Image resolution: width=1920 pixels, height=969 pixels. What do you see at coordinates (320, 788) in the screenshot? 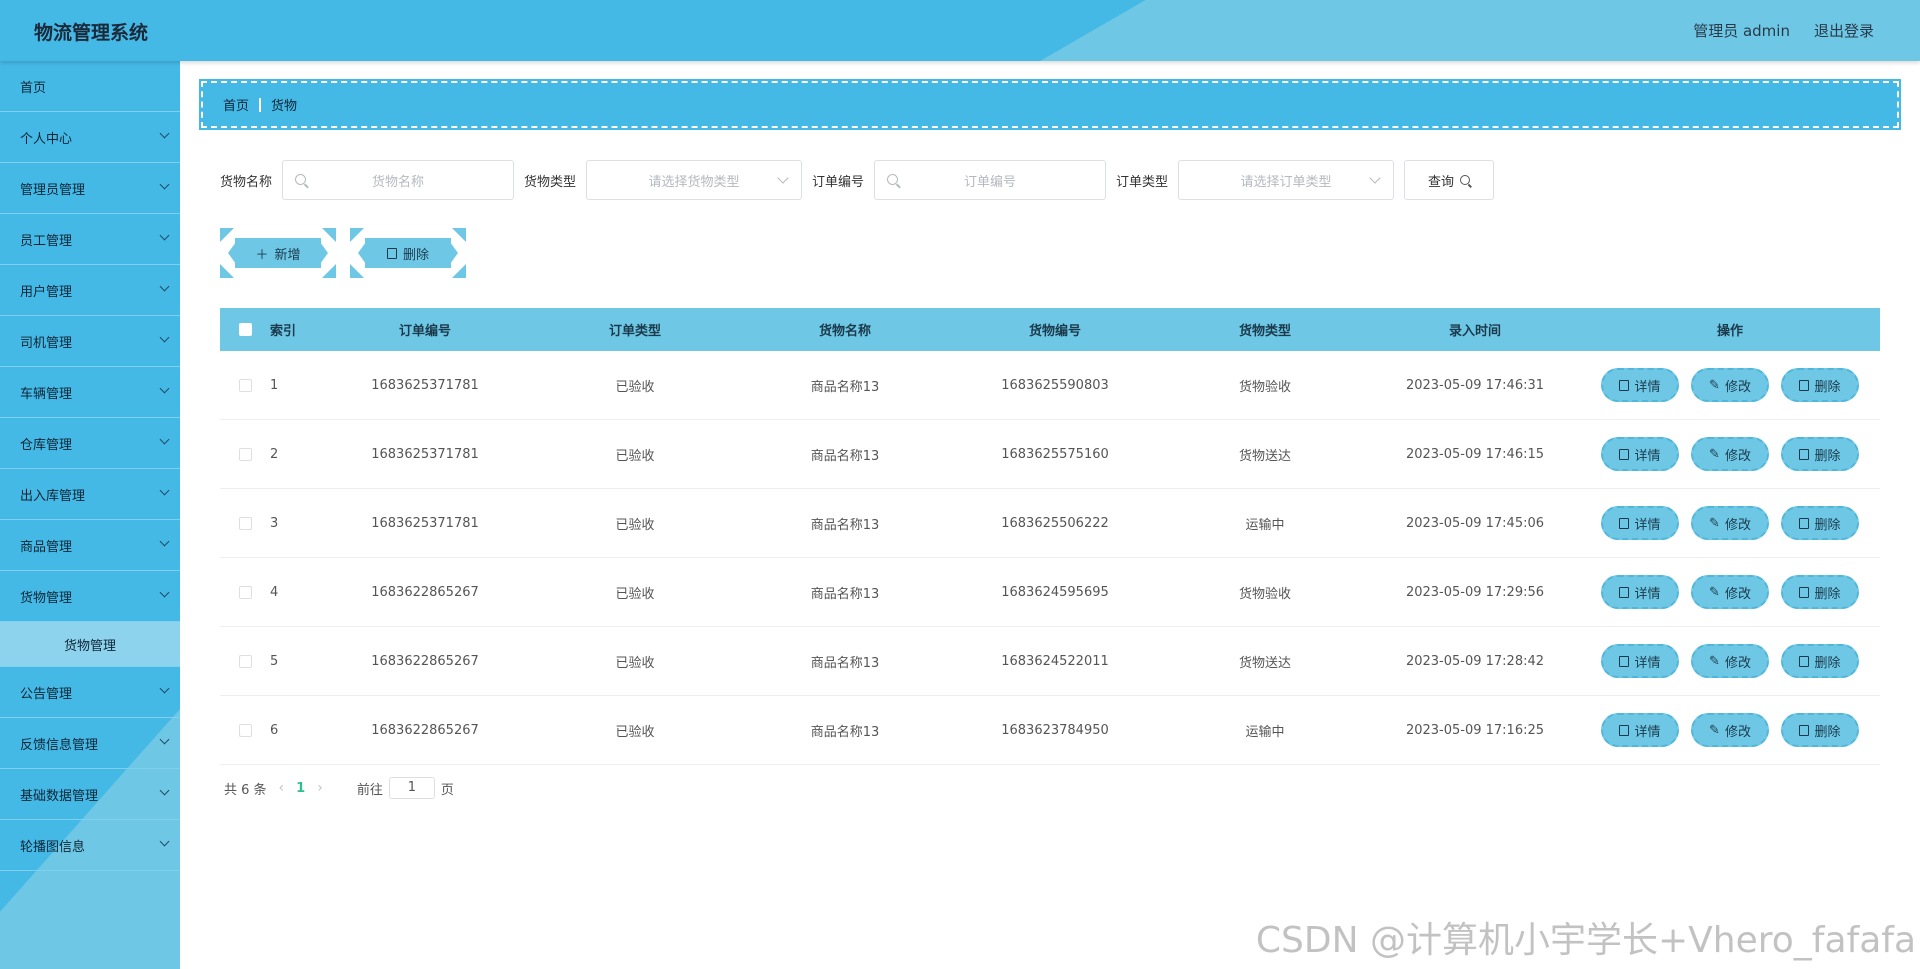
I see `next-page-icon: ›` at bounding box center [320, 788].